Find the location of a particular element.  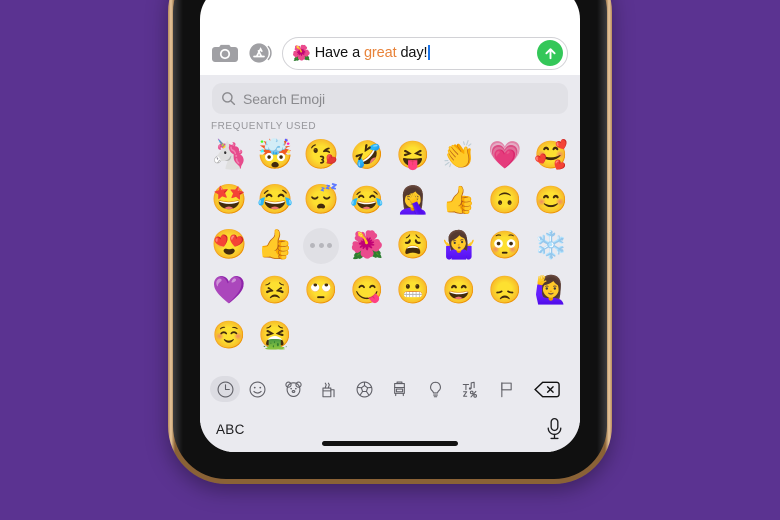

emoji-thumbs-up: 👍 is located at coordinates (459, 200).